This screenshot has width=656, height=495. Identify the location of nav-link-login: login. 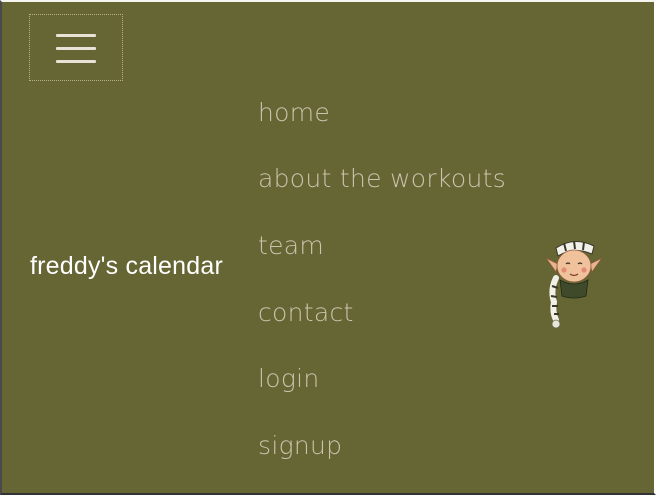
(289, 378).